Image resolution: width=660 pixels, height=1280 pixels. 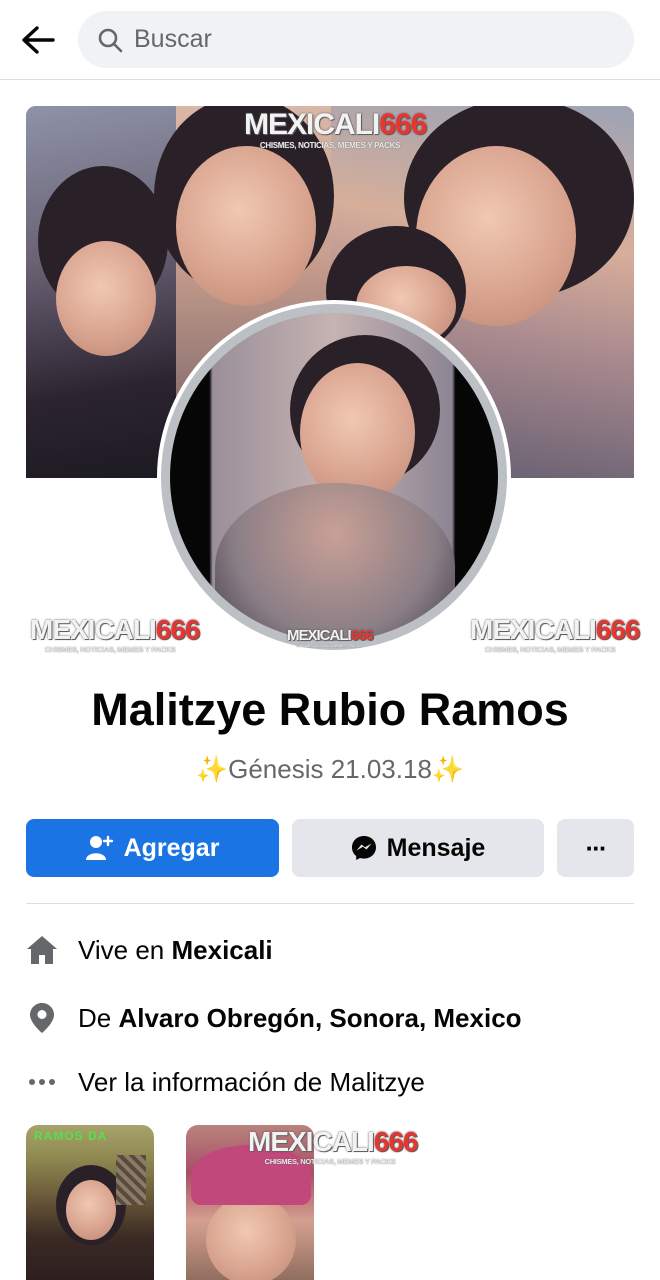 I want to click on lives-in-prefix: Vive en, so click(x=125, y=949).